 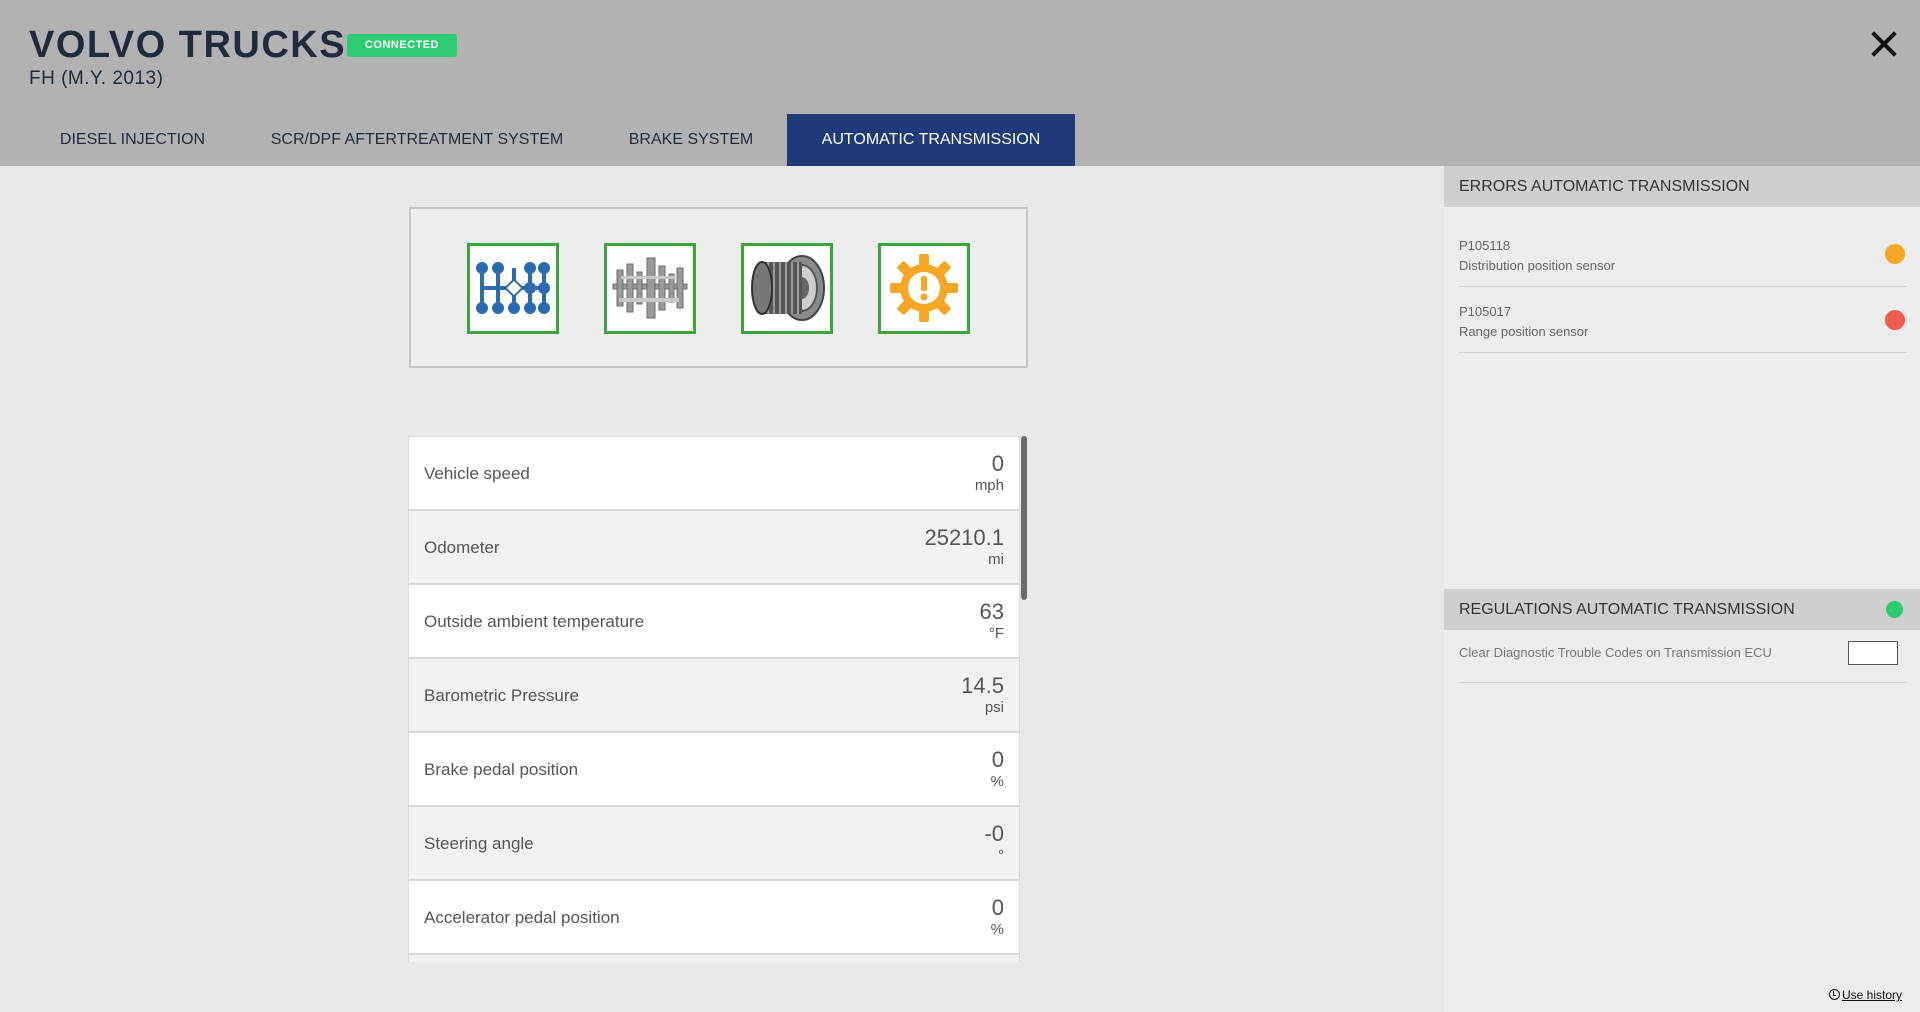 What do you see at coordinates (989, 485) in the screenshot?
I see `param-unit: mph` at bounding box center [989, 485].